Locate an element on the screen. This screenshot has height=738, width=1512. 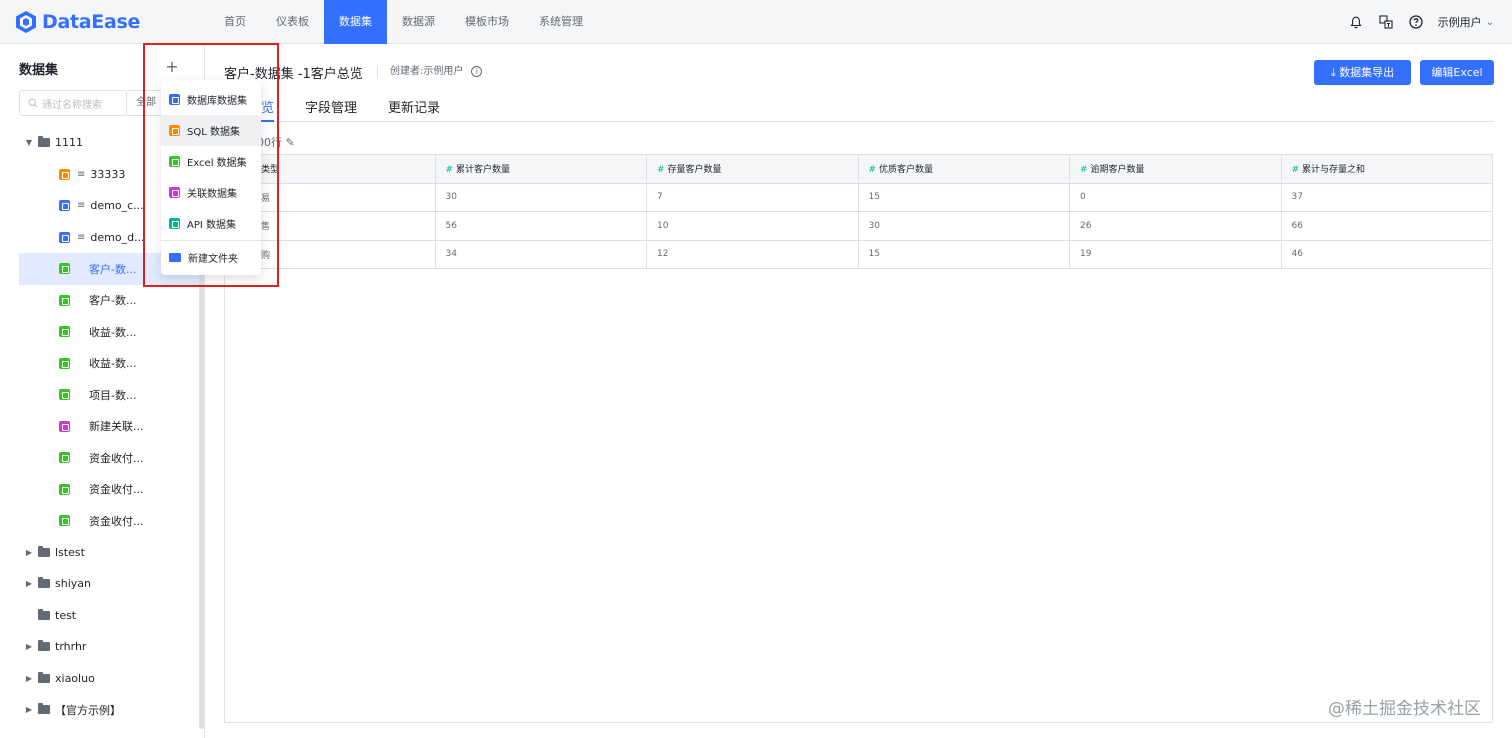
chevron-down-icon: ⌄ is located at coordinates (1489, 22).